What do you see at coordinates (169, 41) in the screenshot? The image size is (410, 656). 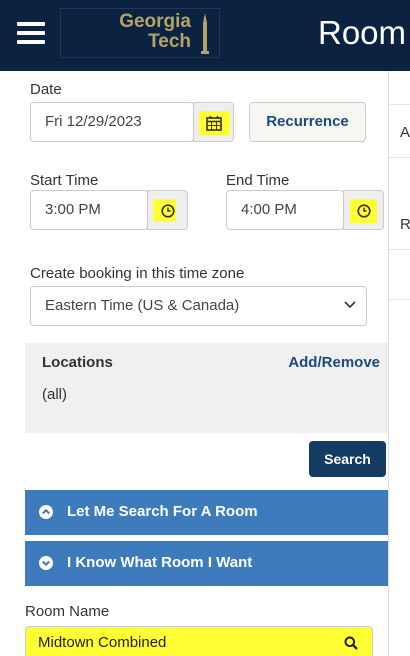 I see `logo-text-line2: Tech` at bounding box center [169, 41].